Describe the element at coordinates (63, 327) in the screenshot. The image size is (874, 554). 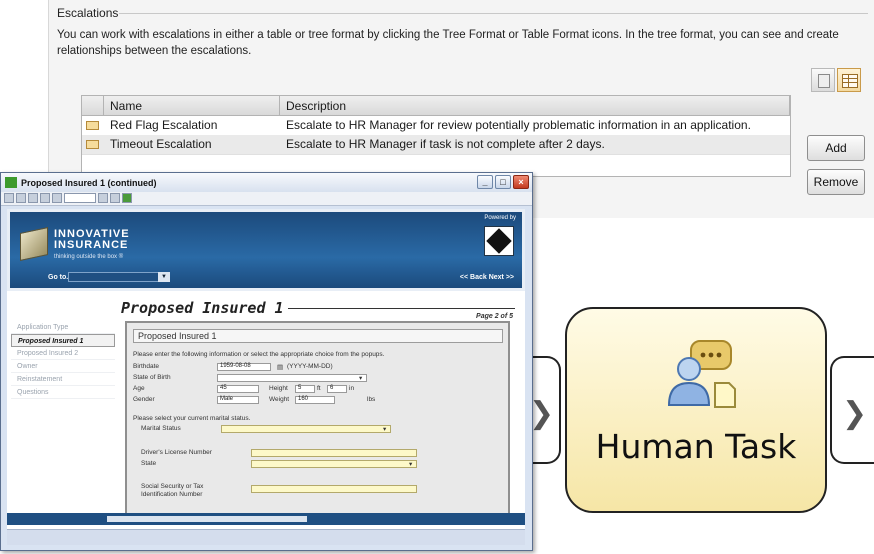
I see `nav-item-application-type: Application Type` at that location.